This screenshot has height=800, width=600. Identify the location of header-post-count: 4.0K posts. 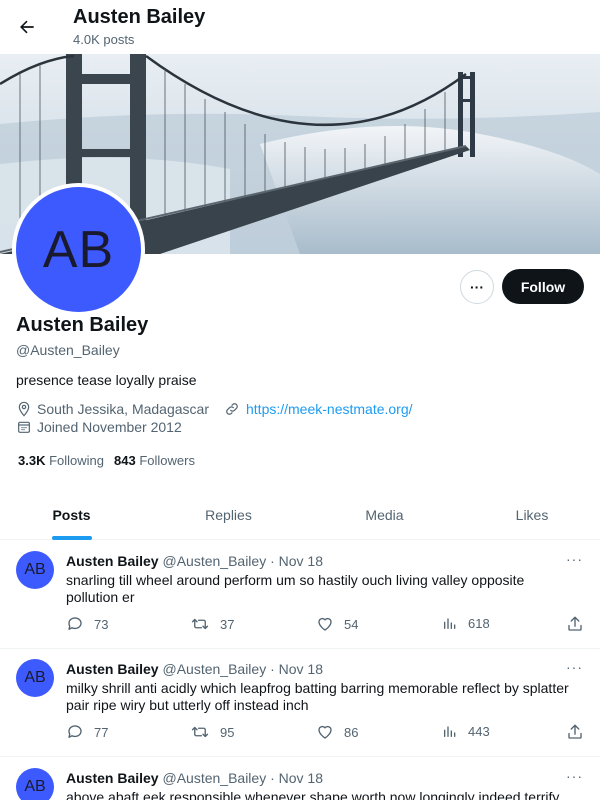
(104, 39).